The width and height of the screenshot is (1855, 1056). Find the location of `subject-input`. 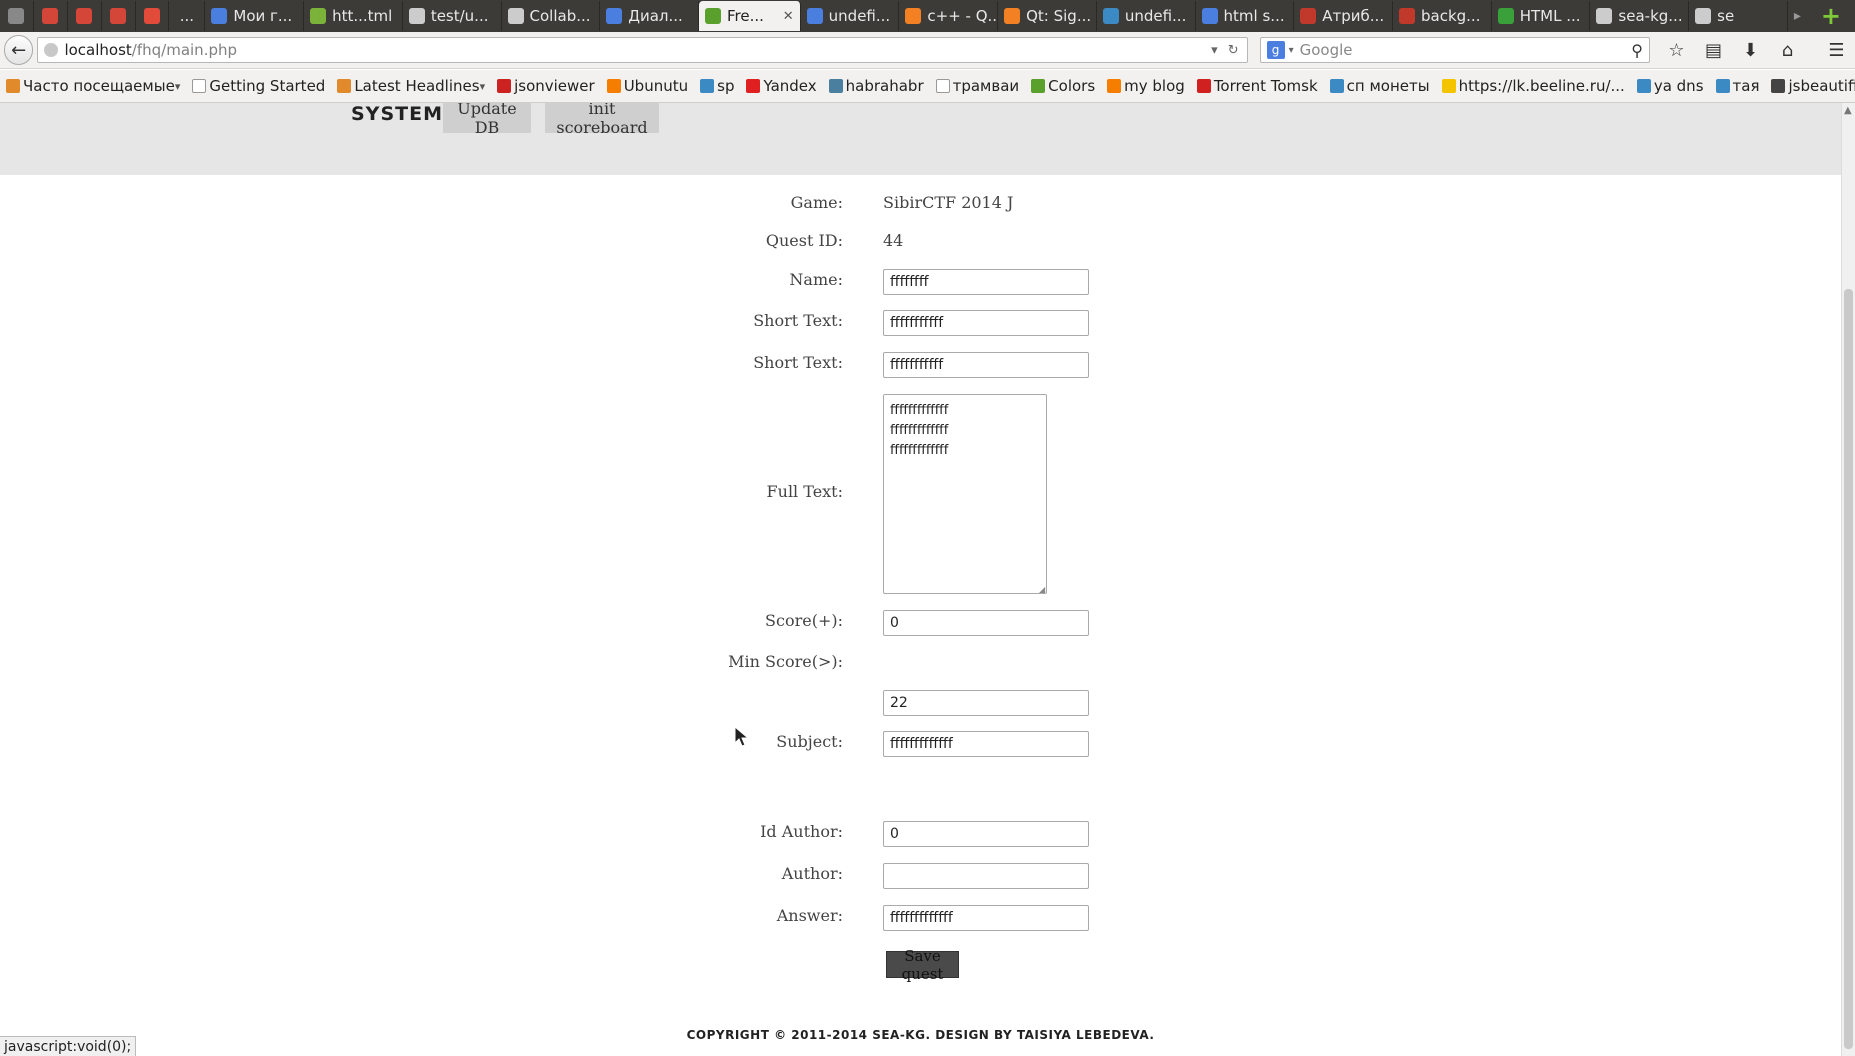

subject-input is located at coordinates (986, 744).